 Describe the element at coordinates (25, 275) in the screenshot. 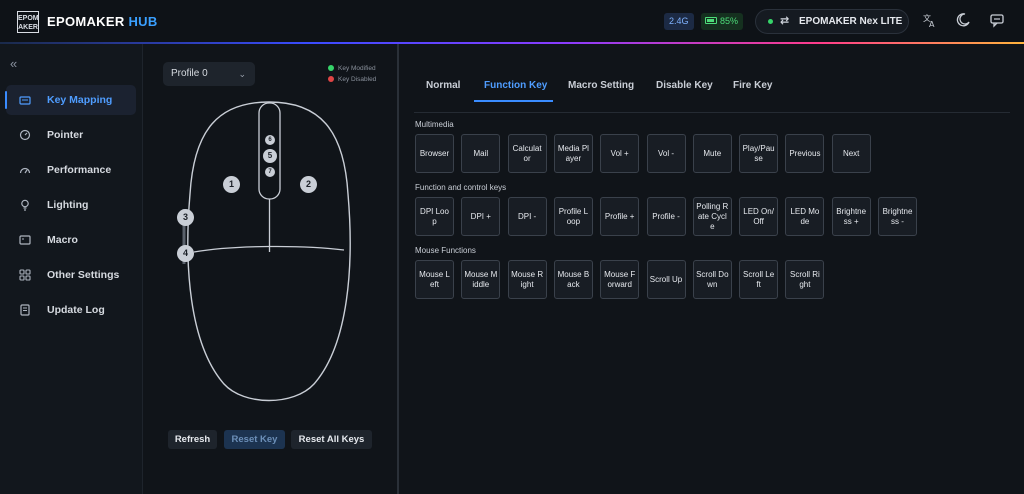

I see `settings-icon` at that location.